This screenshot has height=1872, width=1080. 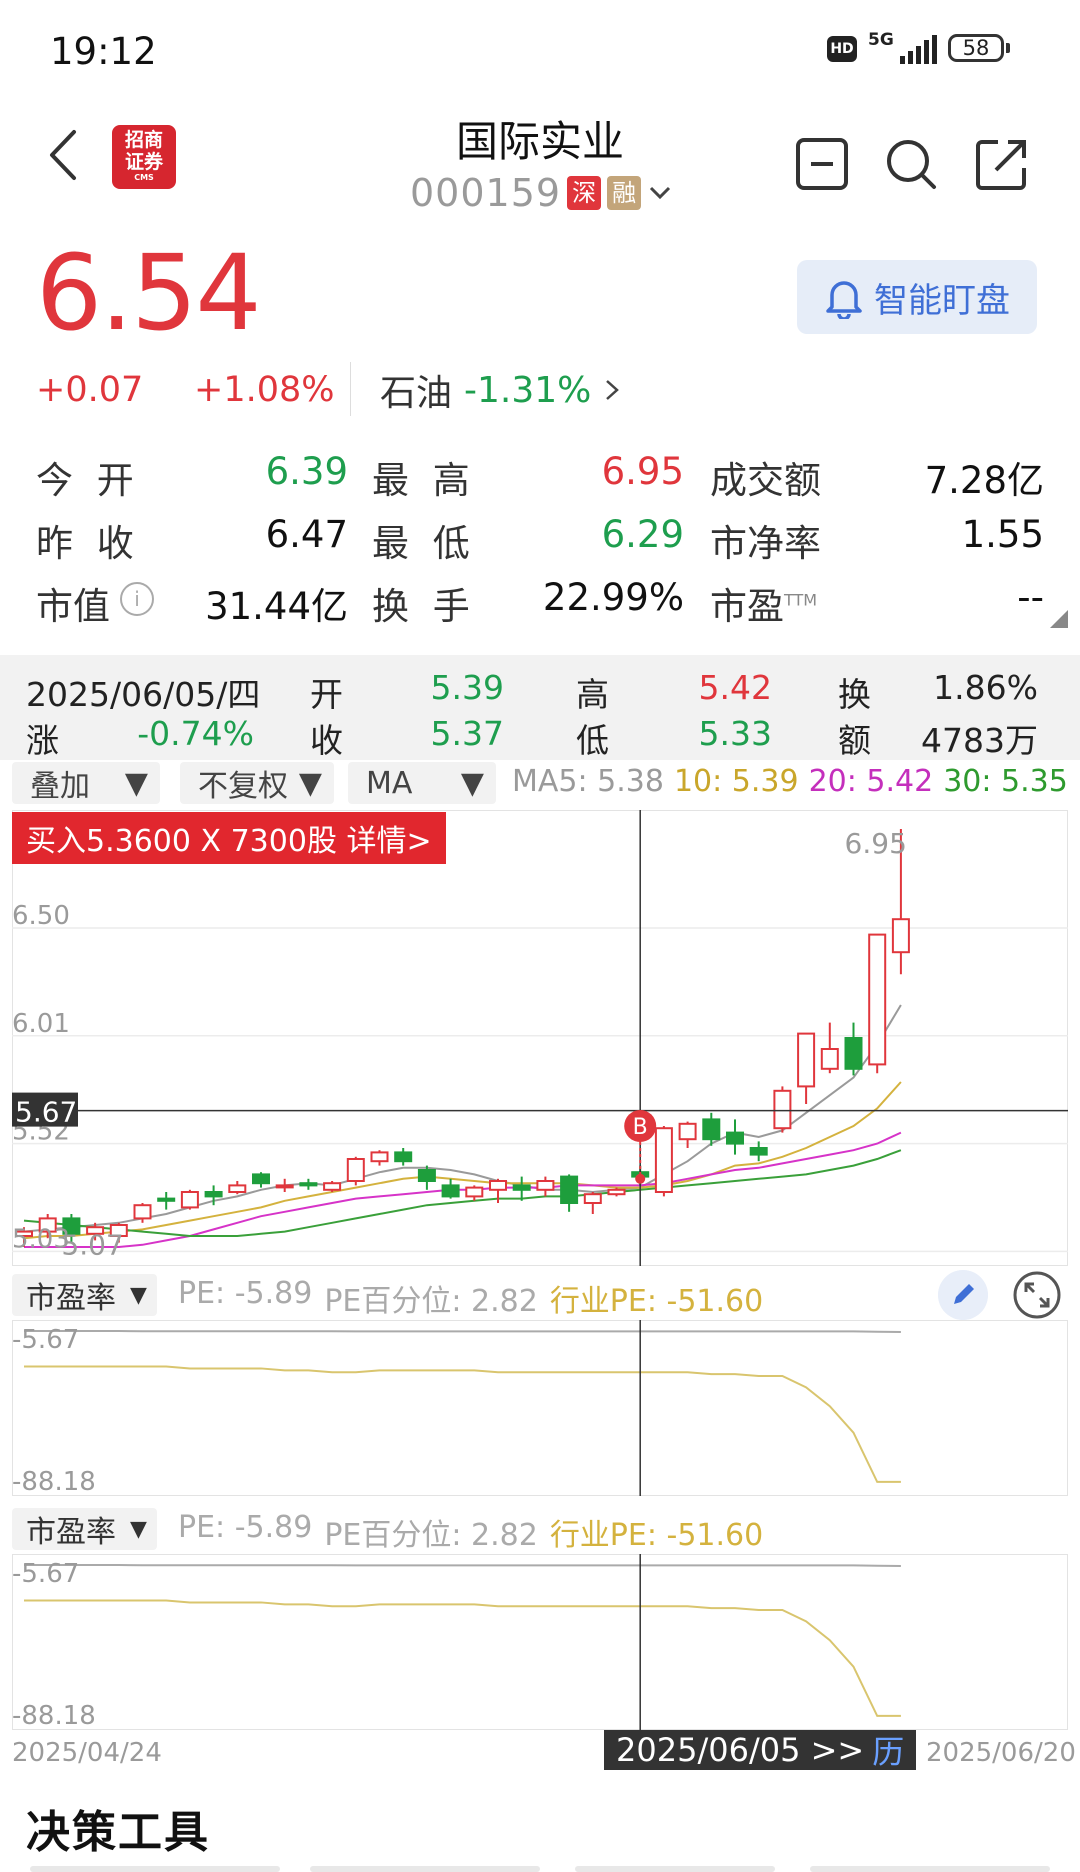 I want to click on low-value: 6.29, so click(x=642, y=534).